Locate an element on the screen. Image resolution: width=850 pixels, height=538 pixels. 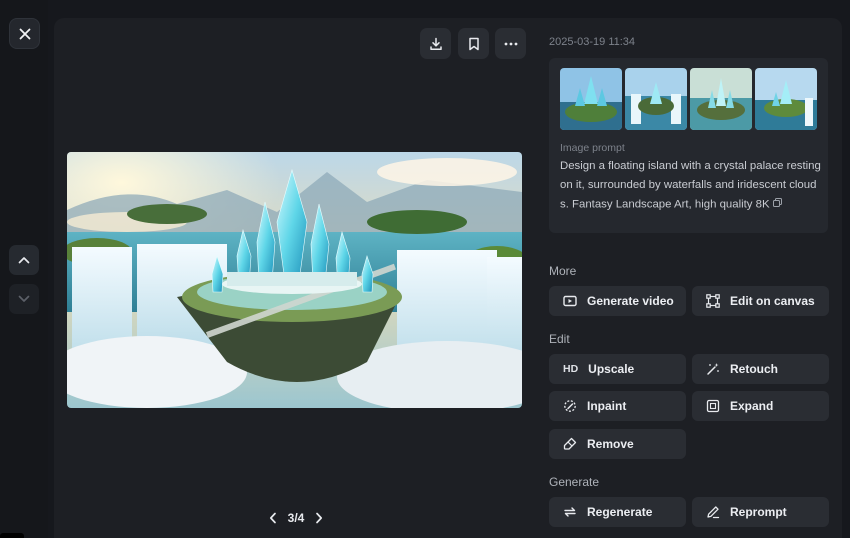
remove-button: Remove is located at coordinates (617, 444).